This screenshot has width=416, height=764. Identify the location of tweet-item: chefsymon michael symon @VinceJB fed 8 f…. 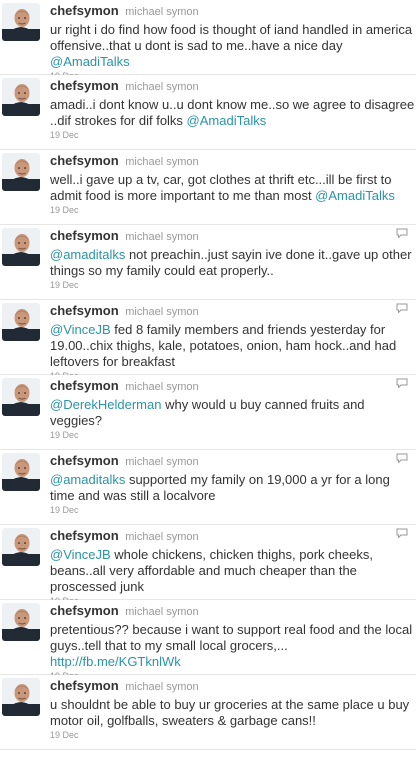
(208, 340).